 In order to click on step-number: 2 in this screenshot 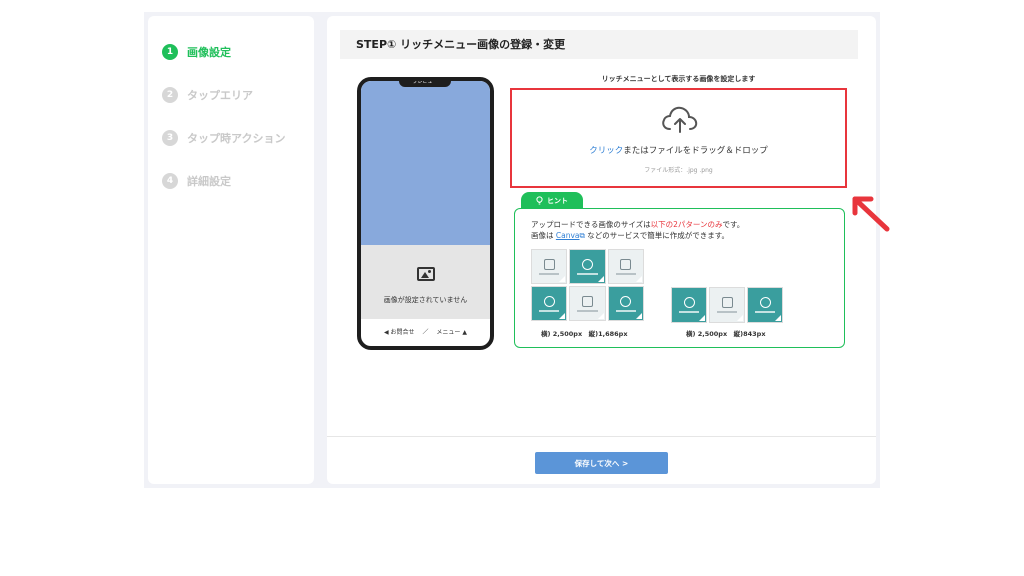, I will do `click(170, 95)`.